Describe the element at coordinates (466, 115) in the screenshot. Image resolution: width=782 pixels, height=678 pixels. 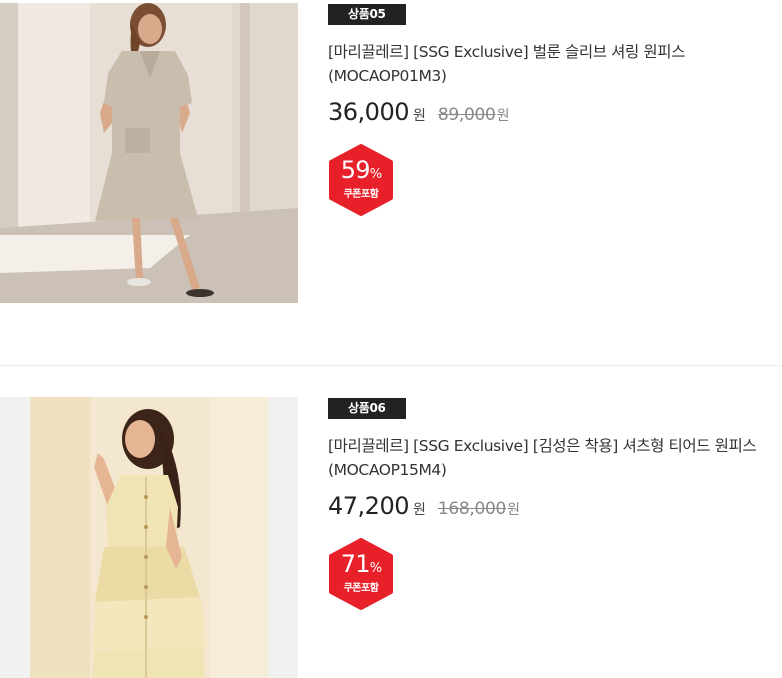
I see `original-price: 89,000` at that location.